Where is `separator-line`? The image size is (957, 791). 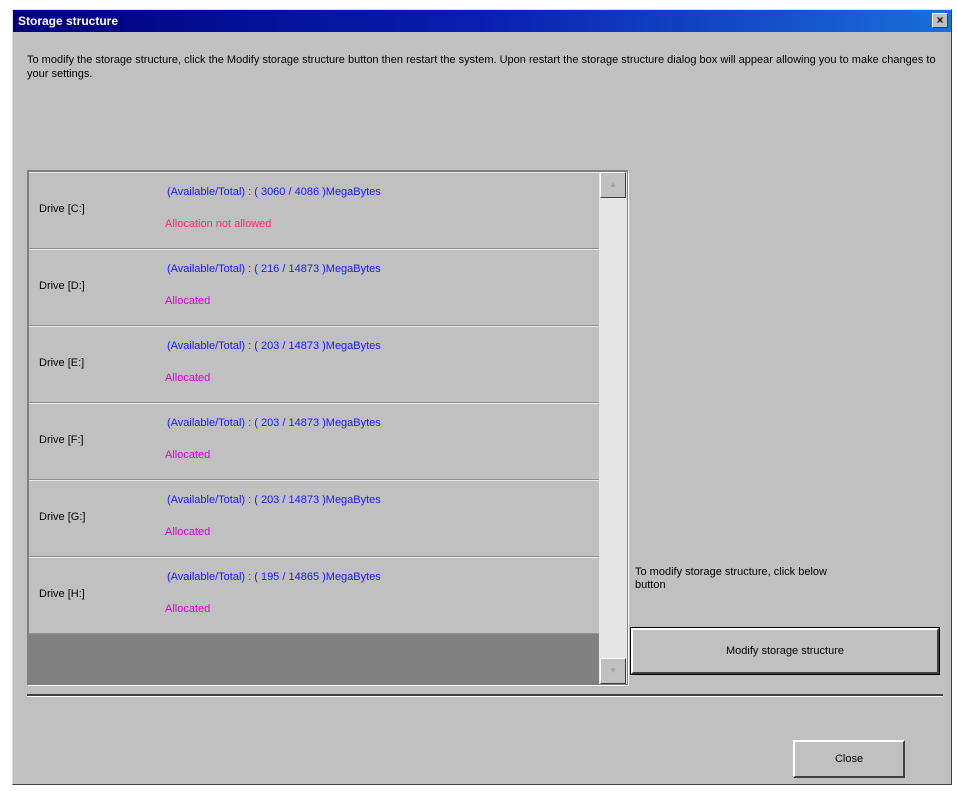
separator-line is located at coordinates (485, 695).